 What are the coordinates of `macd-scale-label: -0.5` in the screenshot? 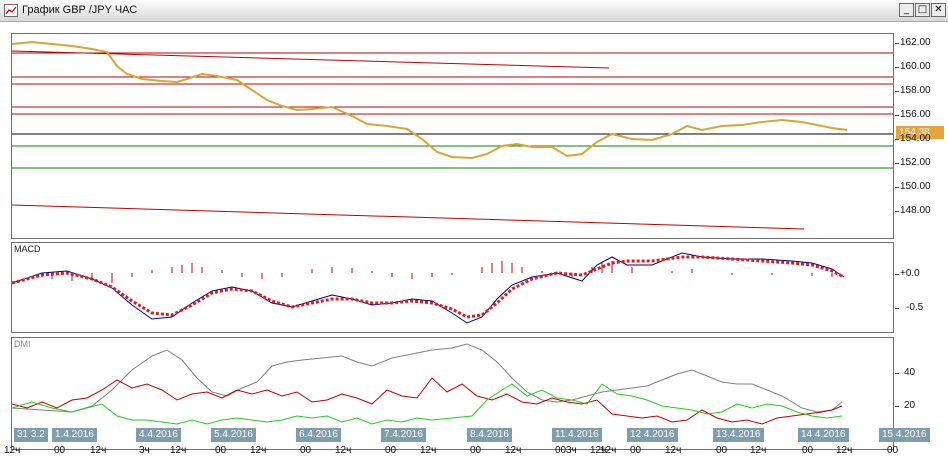 It's located at (915, 307).